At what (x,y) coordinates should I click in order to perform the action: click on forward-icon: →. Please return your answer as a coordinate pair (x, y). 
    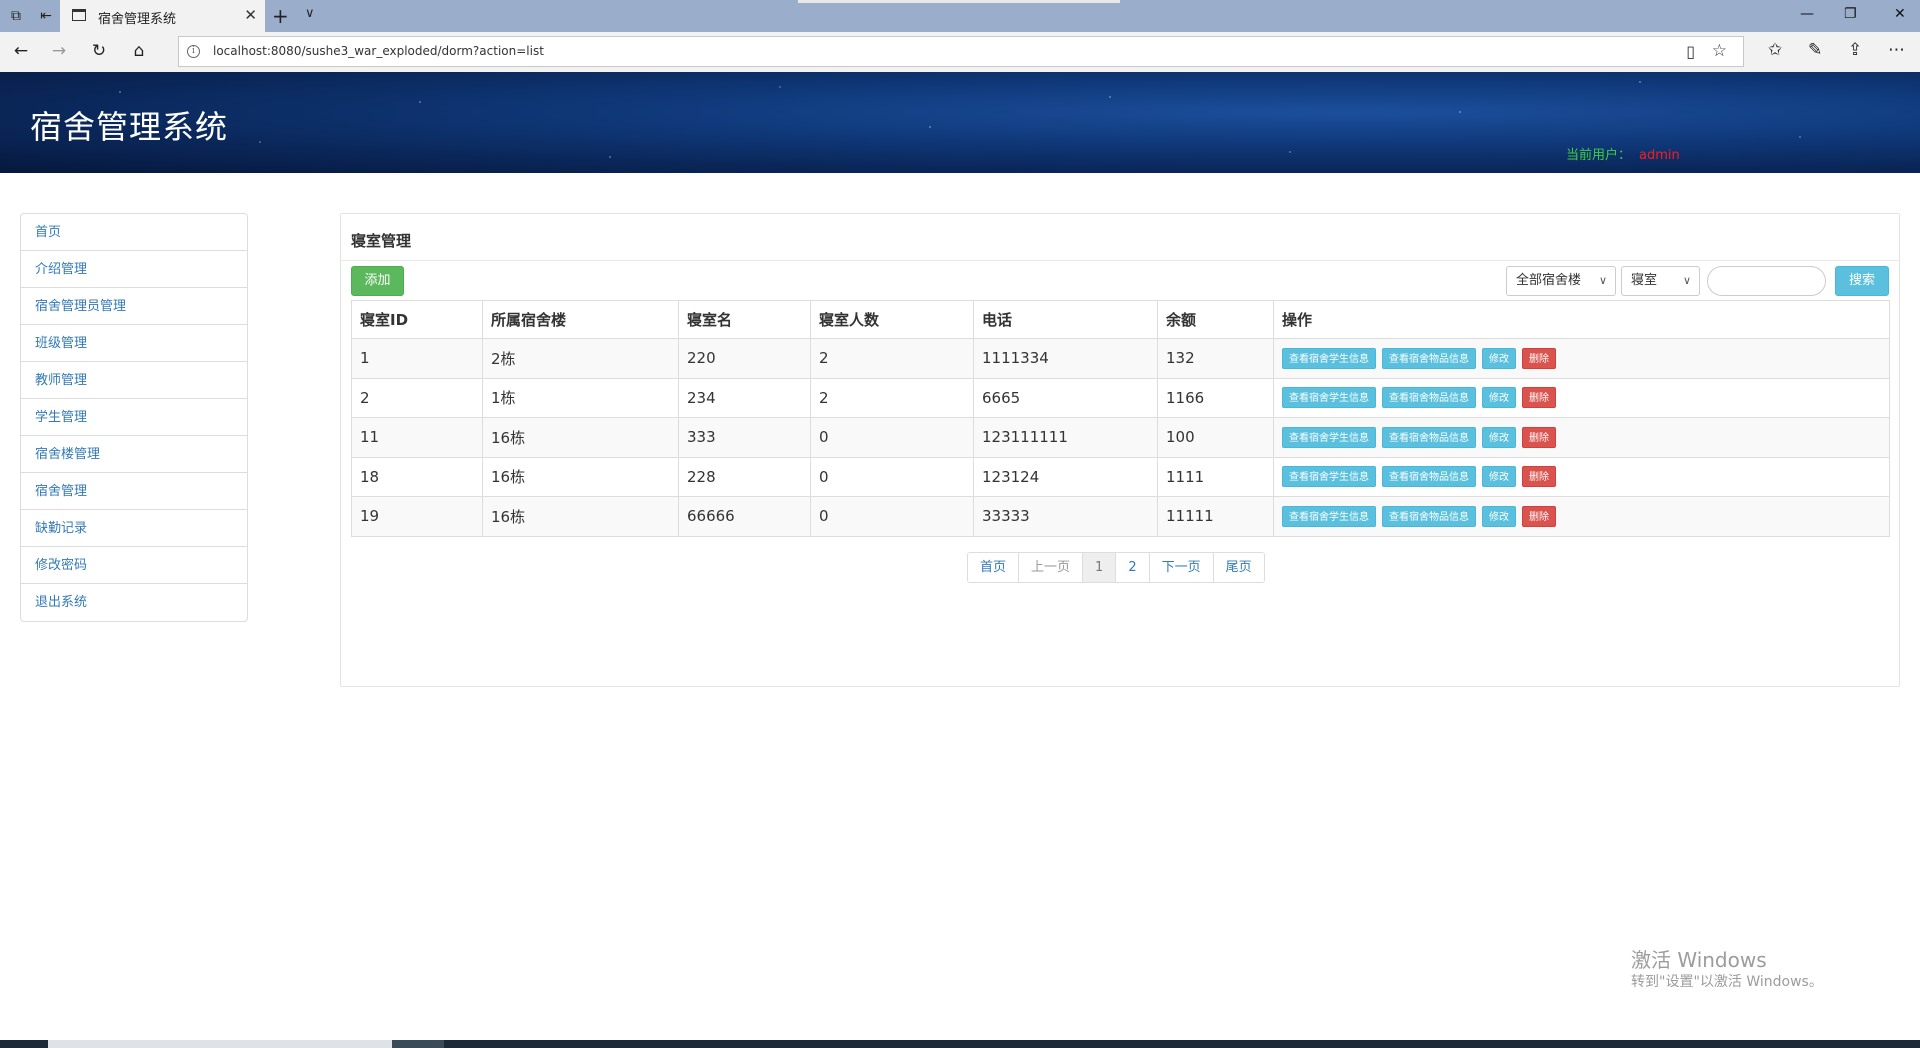
    Looking at the image, I should click on (59, 51).